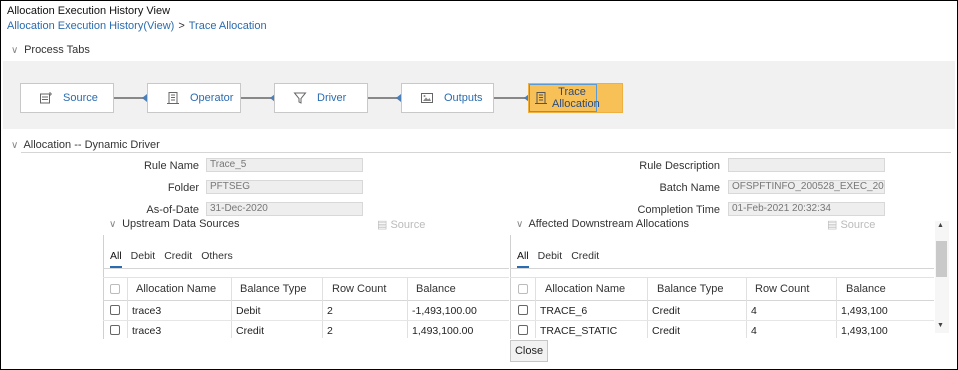 The height and width of the screenshot is (370, 958). I want to click on process-tabs-title: Process Tabs, so click(57, 50).